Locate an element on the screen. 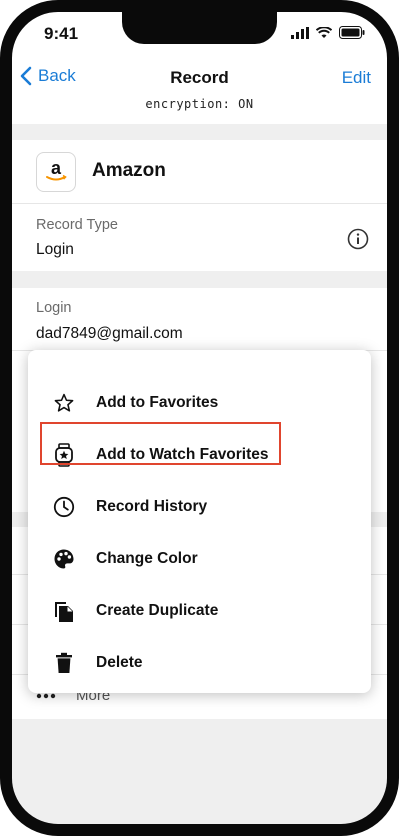  menu-item-label: Delete is located at coordinates (119, 662).